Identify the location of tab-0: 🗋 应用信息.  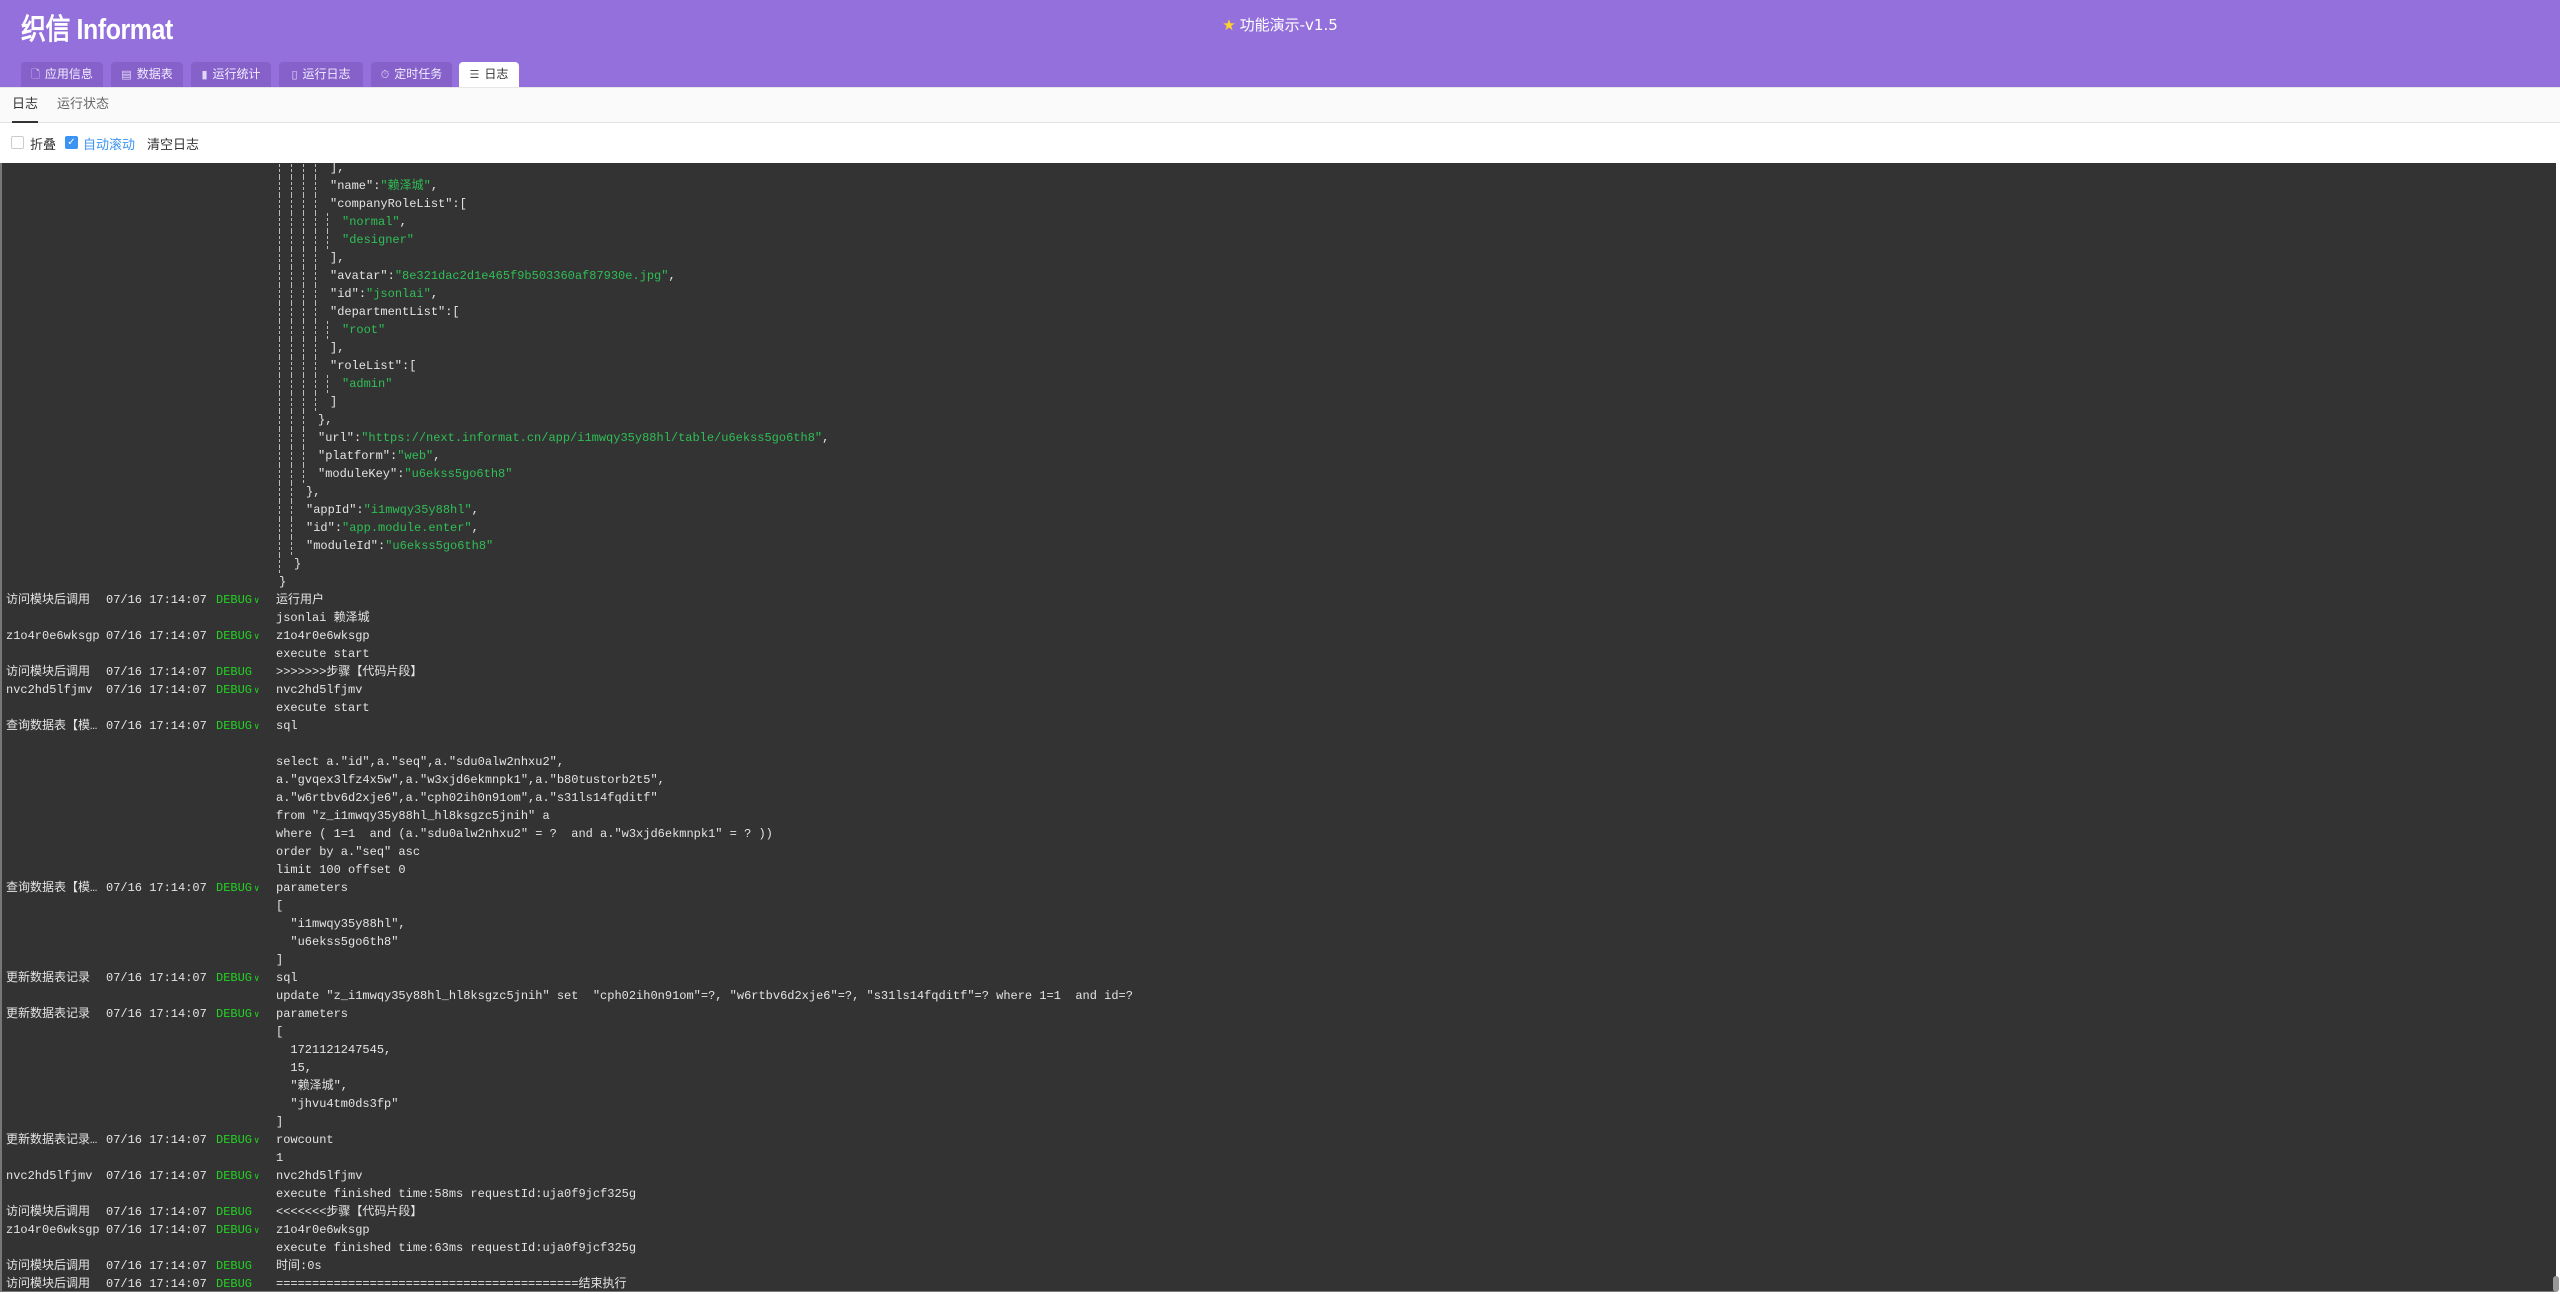
(62, 74).